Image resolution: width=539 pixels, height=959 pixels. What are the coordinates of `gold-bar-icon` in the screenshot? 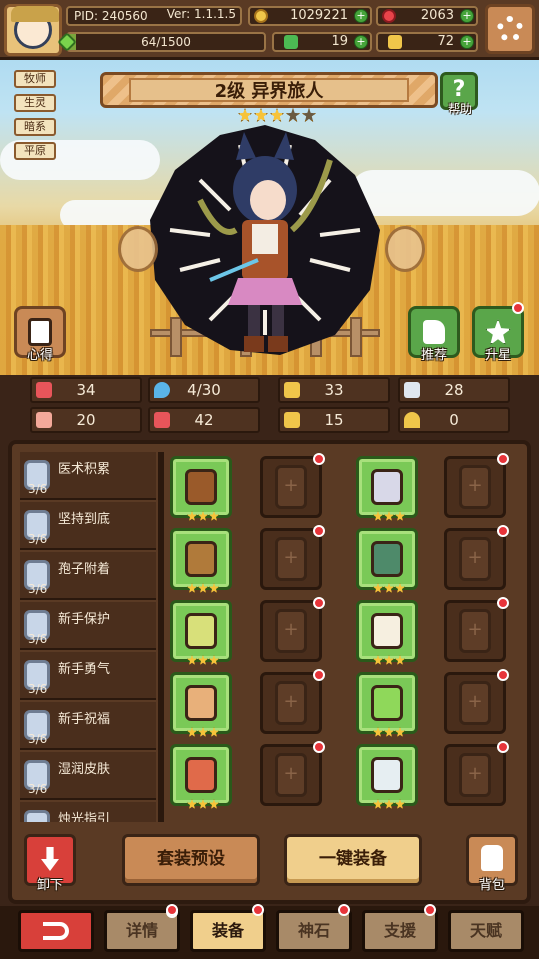 It's located at (395, 42).